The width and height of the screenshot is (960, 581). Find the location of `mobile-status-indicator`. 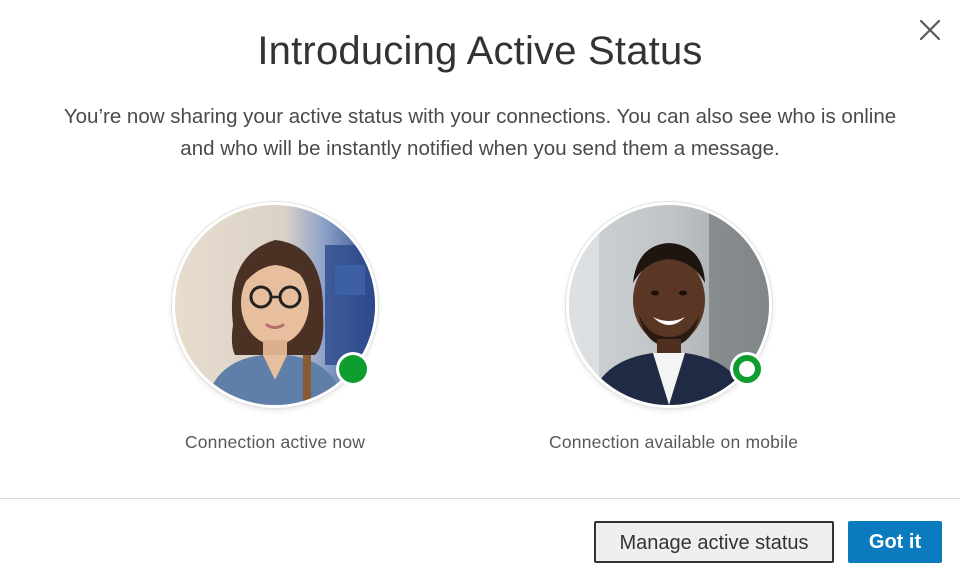

mobile-status-indicator is located at coordinates (747, 369).